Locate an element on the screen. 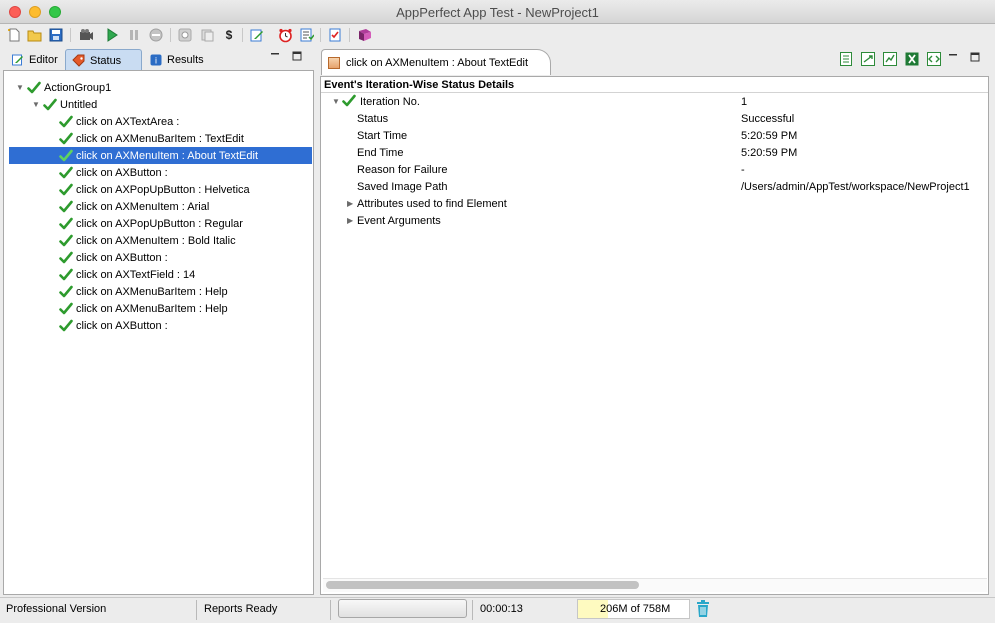 The height and width of the screenshot is (623, 995). detail-value: - is located at coordinates (743, 169).